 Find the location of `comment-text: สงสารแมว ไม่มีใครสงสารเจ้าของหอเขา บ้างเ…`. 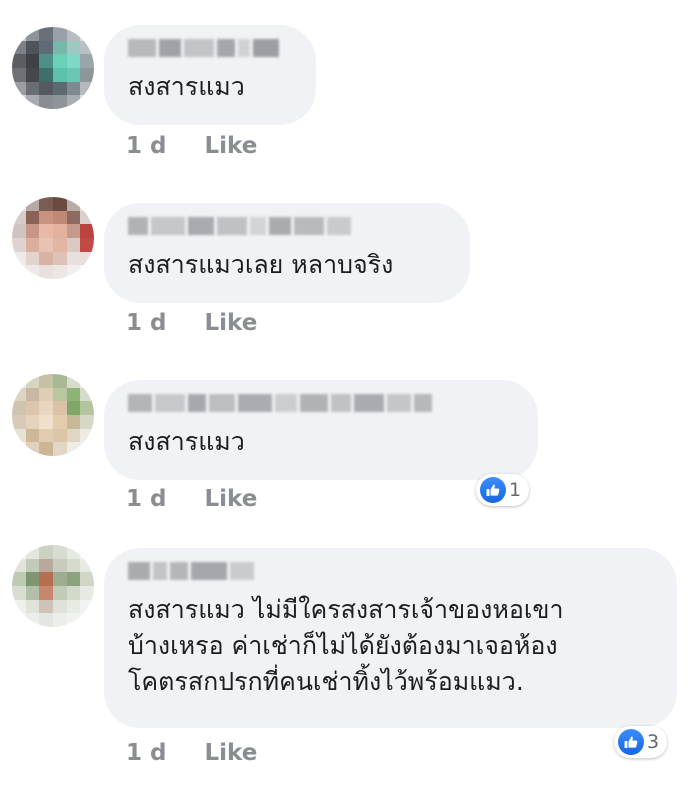

comment-text: สงสารแมว ไม่มีใครสงสารเจ้าของหอเขา บ้างเ… is located at coordinates (346, 645).